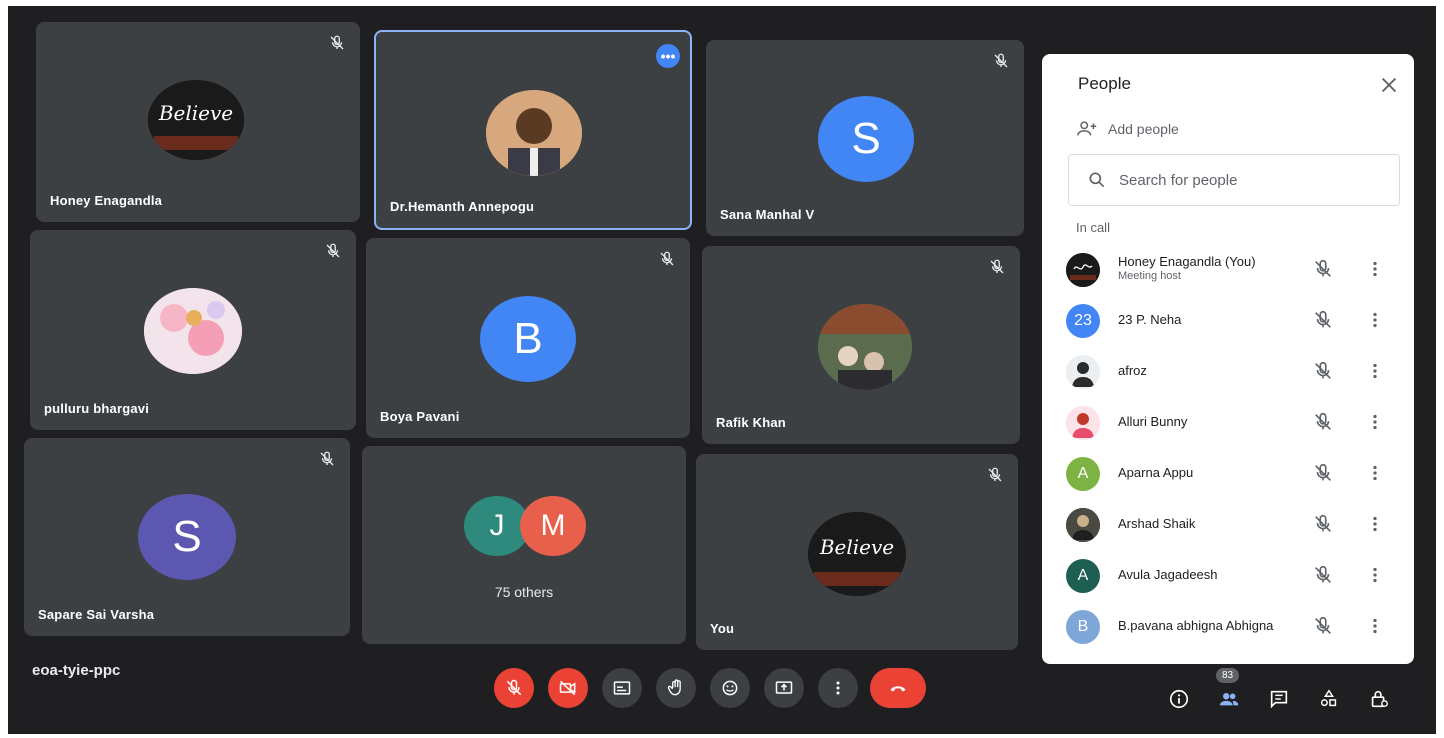 The width and height of the screenshot is (1444, 738). Describe the element at coordinates (1083, 320) in the screenshot. I see `initial-avatar: 23` at that location.